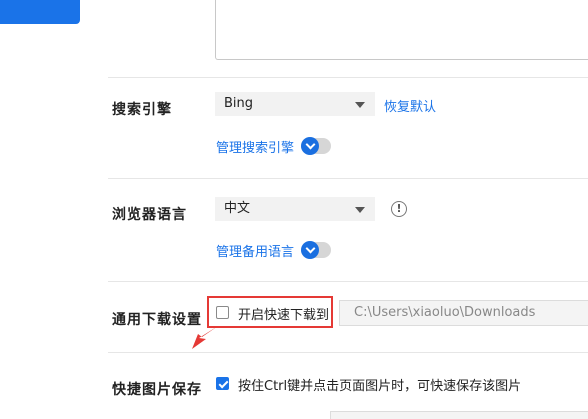 Image resolution: width=588 pixels, height=419 pixels. I want to click on restore-default-link: 恢复默认, so click(410, 105).